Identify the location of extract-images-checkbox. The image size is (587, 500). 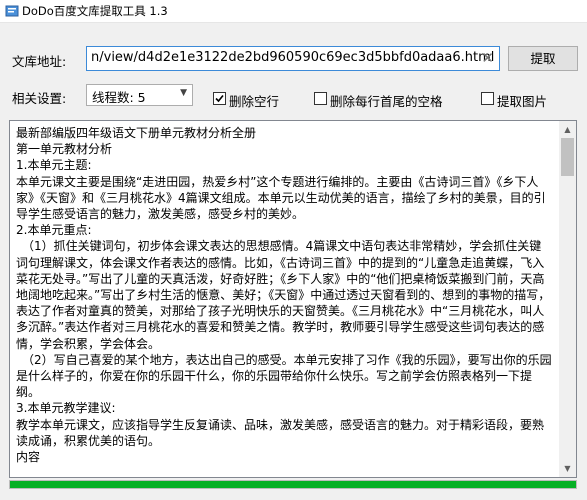
(487, 98).